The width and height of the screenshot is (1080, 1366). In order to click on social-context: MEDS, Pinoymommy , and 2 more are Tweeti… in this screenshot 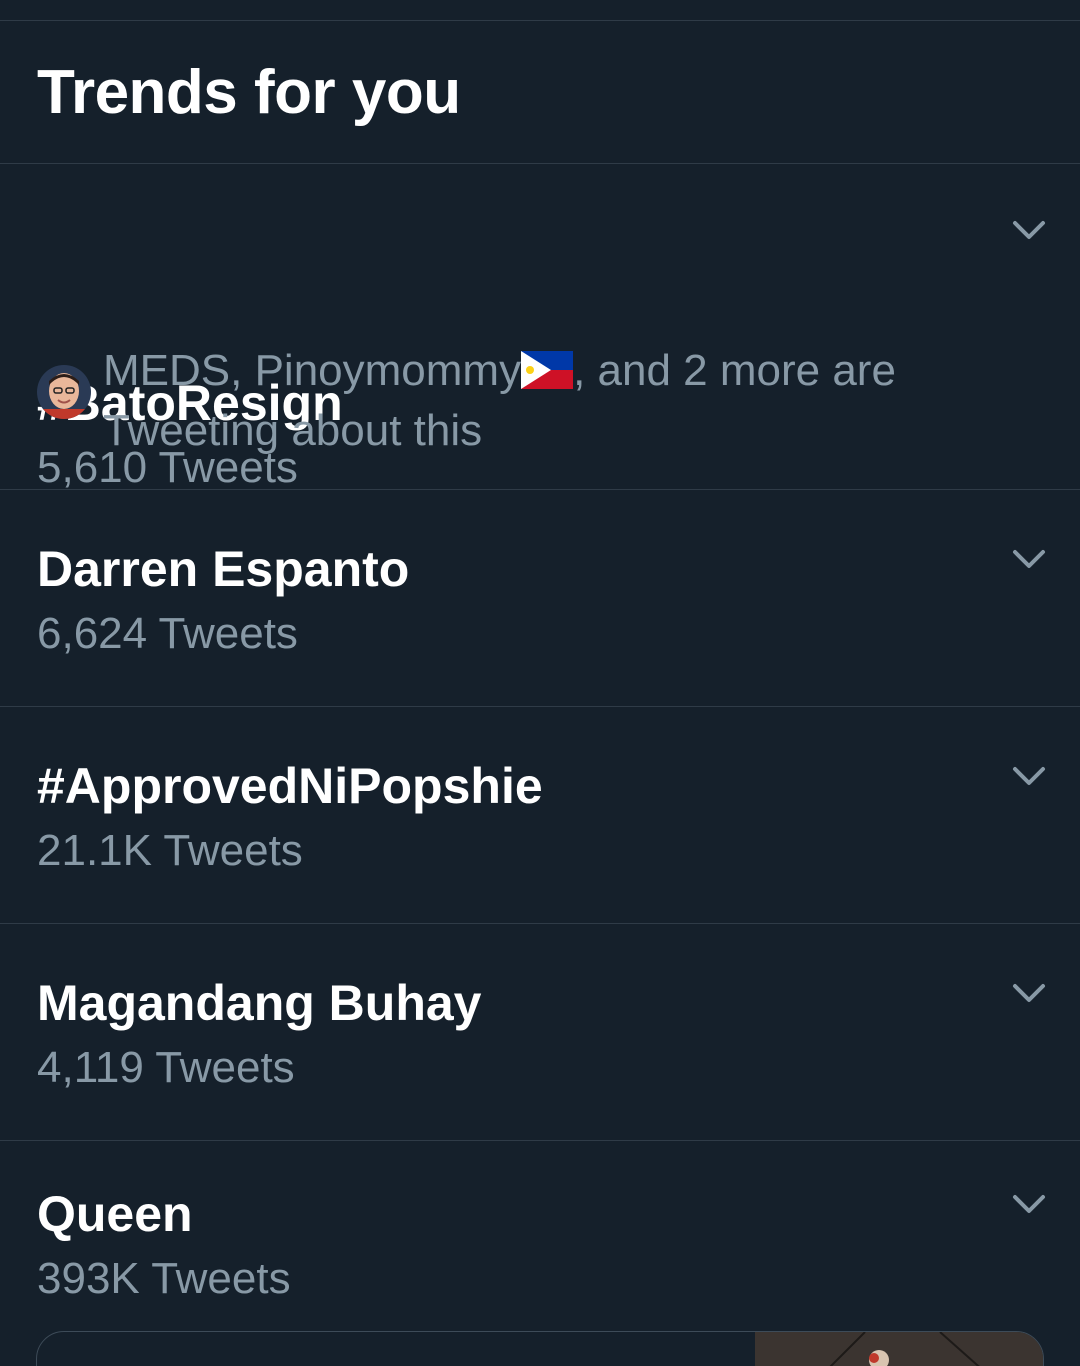, I will do `click(537, 401)`.